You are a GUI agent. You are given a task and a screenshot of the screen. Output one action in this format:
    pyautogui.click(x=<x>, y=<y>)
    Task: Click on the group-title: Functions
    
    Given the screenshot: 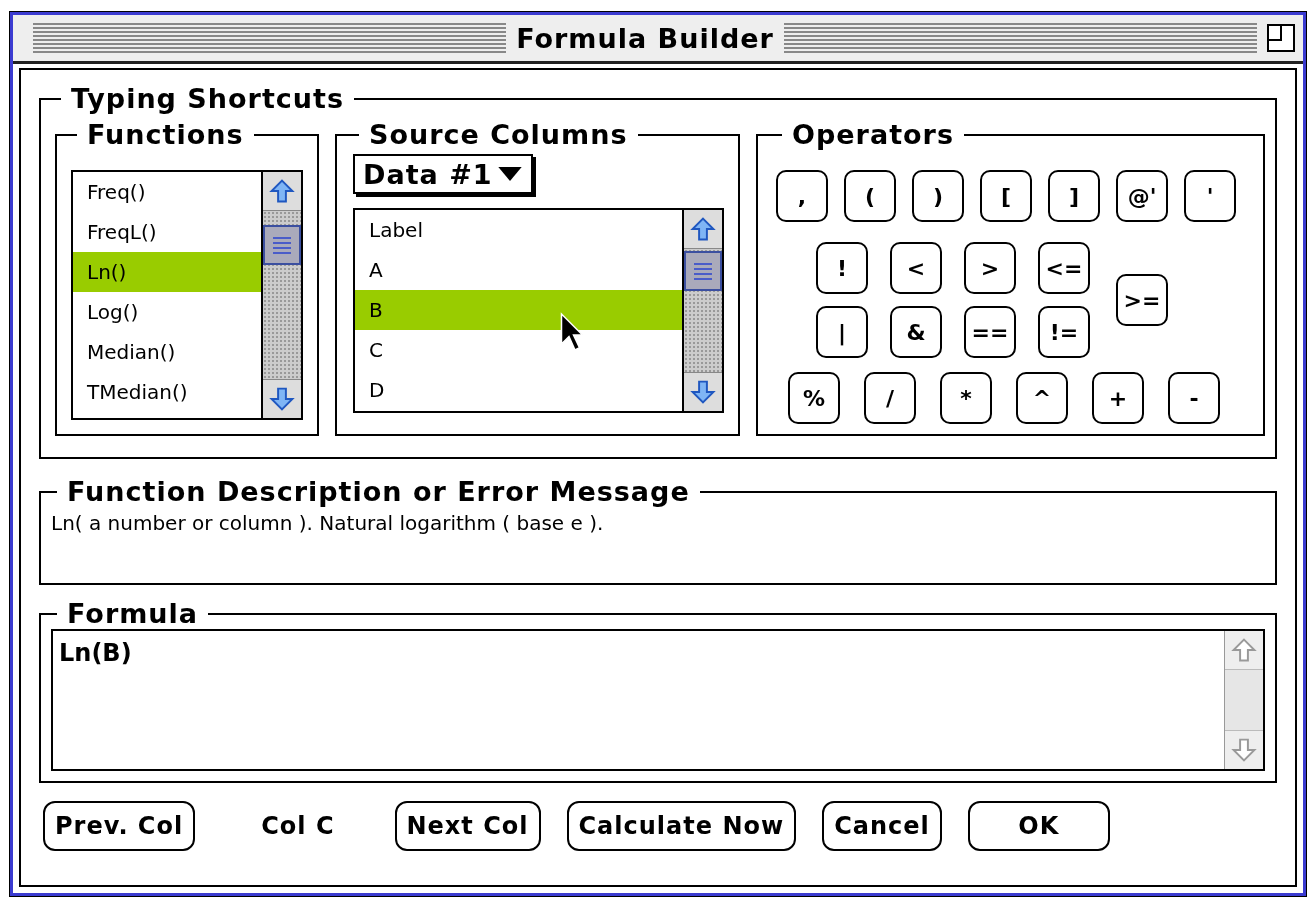 What is the action you would take?
    pyautogui.click(x=165, y=135)
    